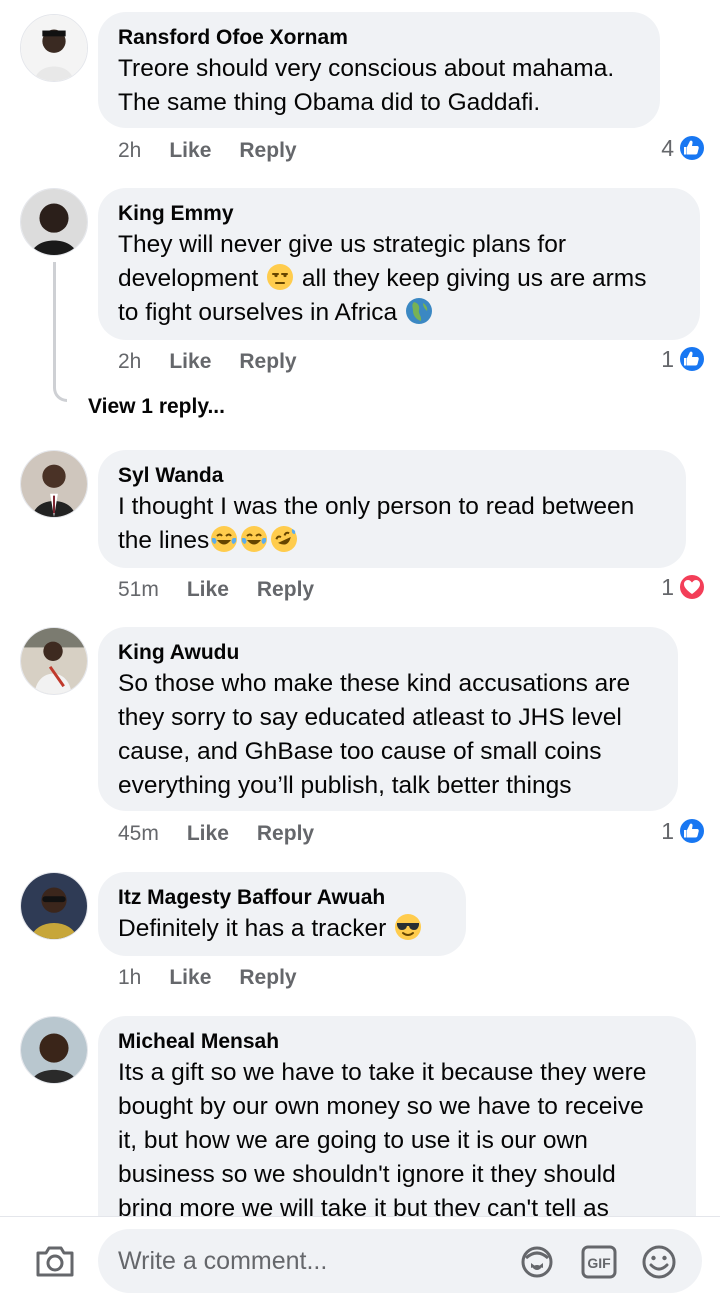 Image resolution: width=720 pixels, height=1305 pixels. Describe the element at coordinates (471, 278) in the screenshot. I see `comment-line: all they keep giving us are arms` at that location.